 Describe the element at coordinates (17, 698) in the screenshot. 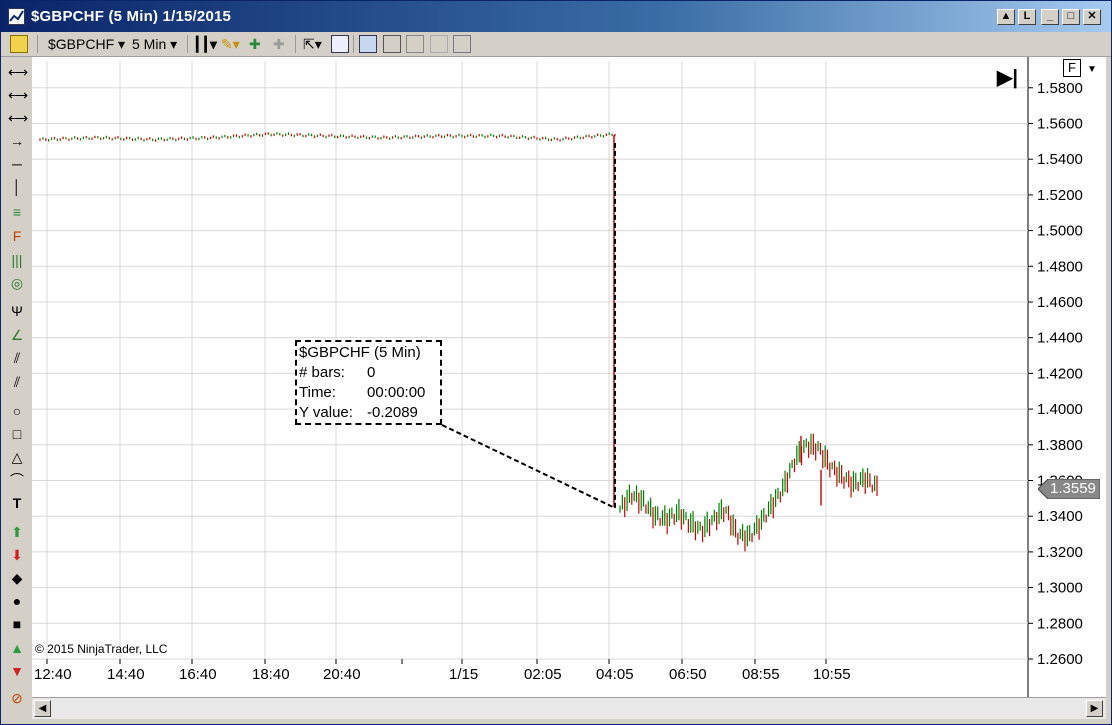

I see `remove-drawings-icon: ⊘` at that location.